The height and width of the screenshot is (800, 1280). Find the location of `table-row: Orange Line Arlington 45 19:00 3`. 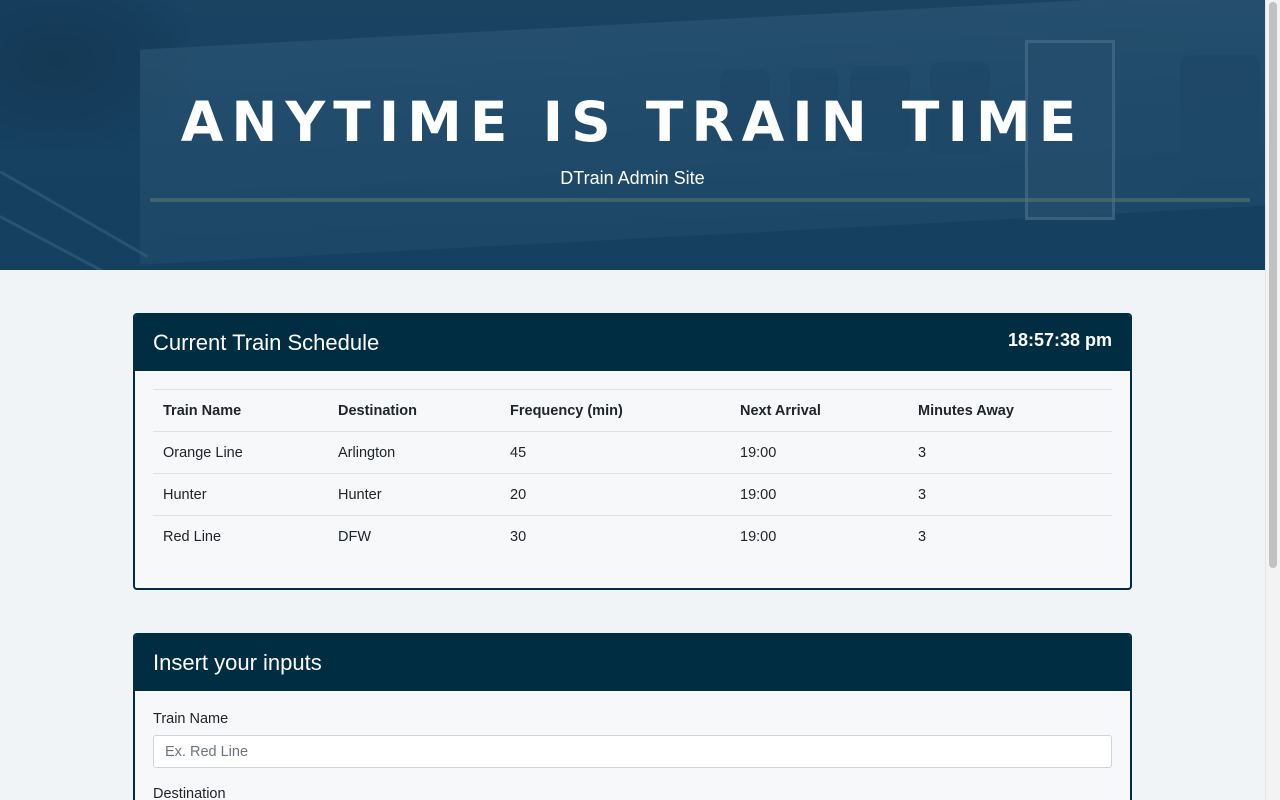

table-row: Orange Line Arlington 45 19:00 3 is located at coordinates (632, 452).